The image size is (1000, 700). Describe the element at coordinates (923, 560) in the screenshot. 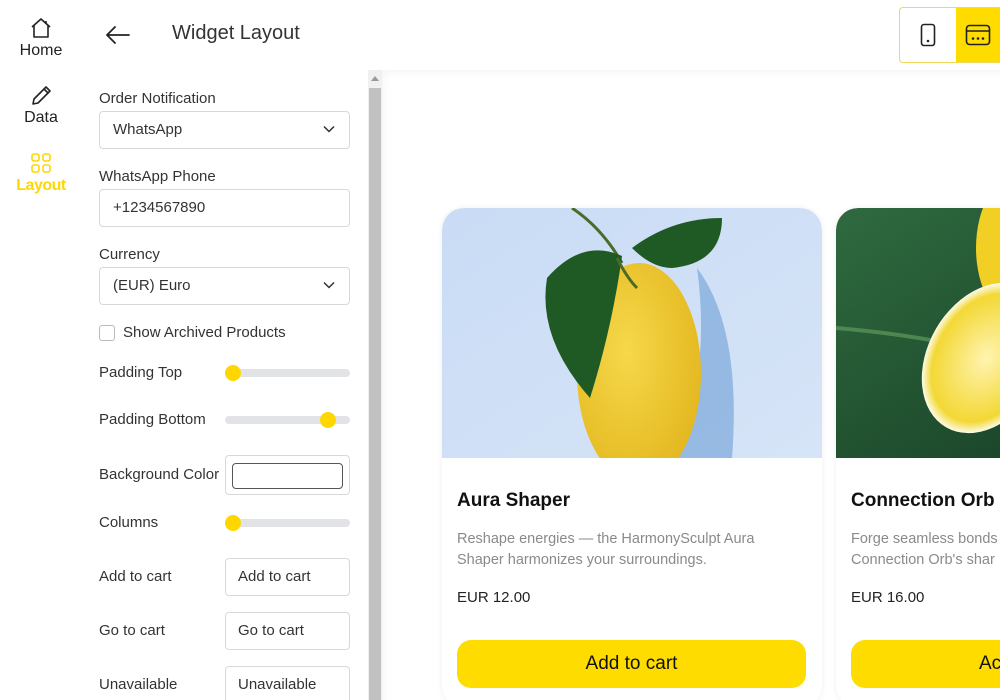

I see `description-line: Connection Orb's shar` at that location.